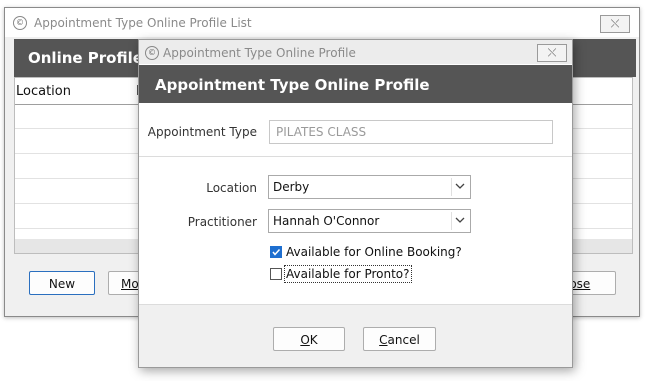 The width and height of the screenshot is (647, 381). What do you see at coordinates (143, 23) in the screenshot?
I see `list-window-title: Appointment Type Online Profile List` at bounding box center [143, 23].